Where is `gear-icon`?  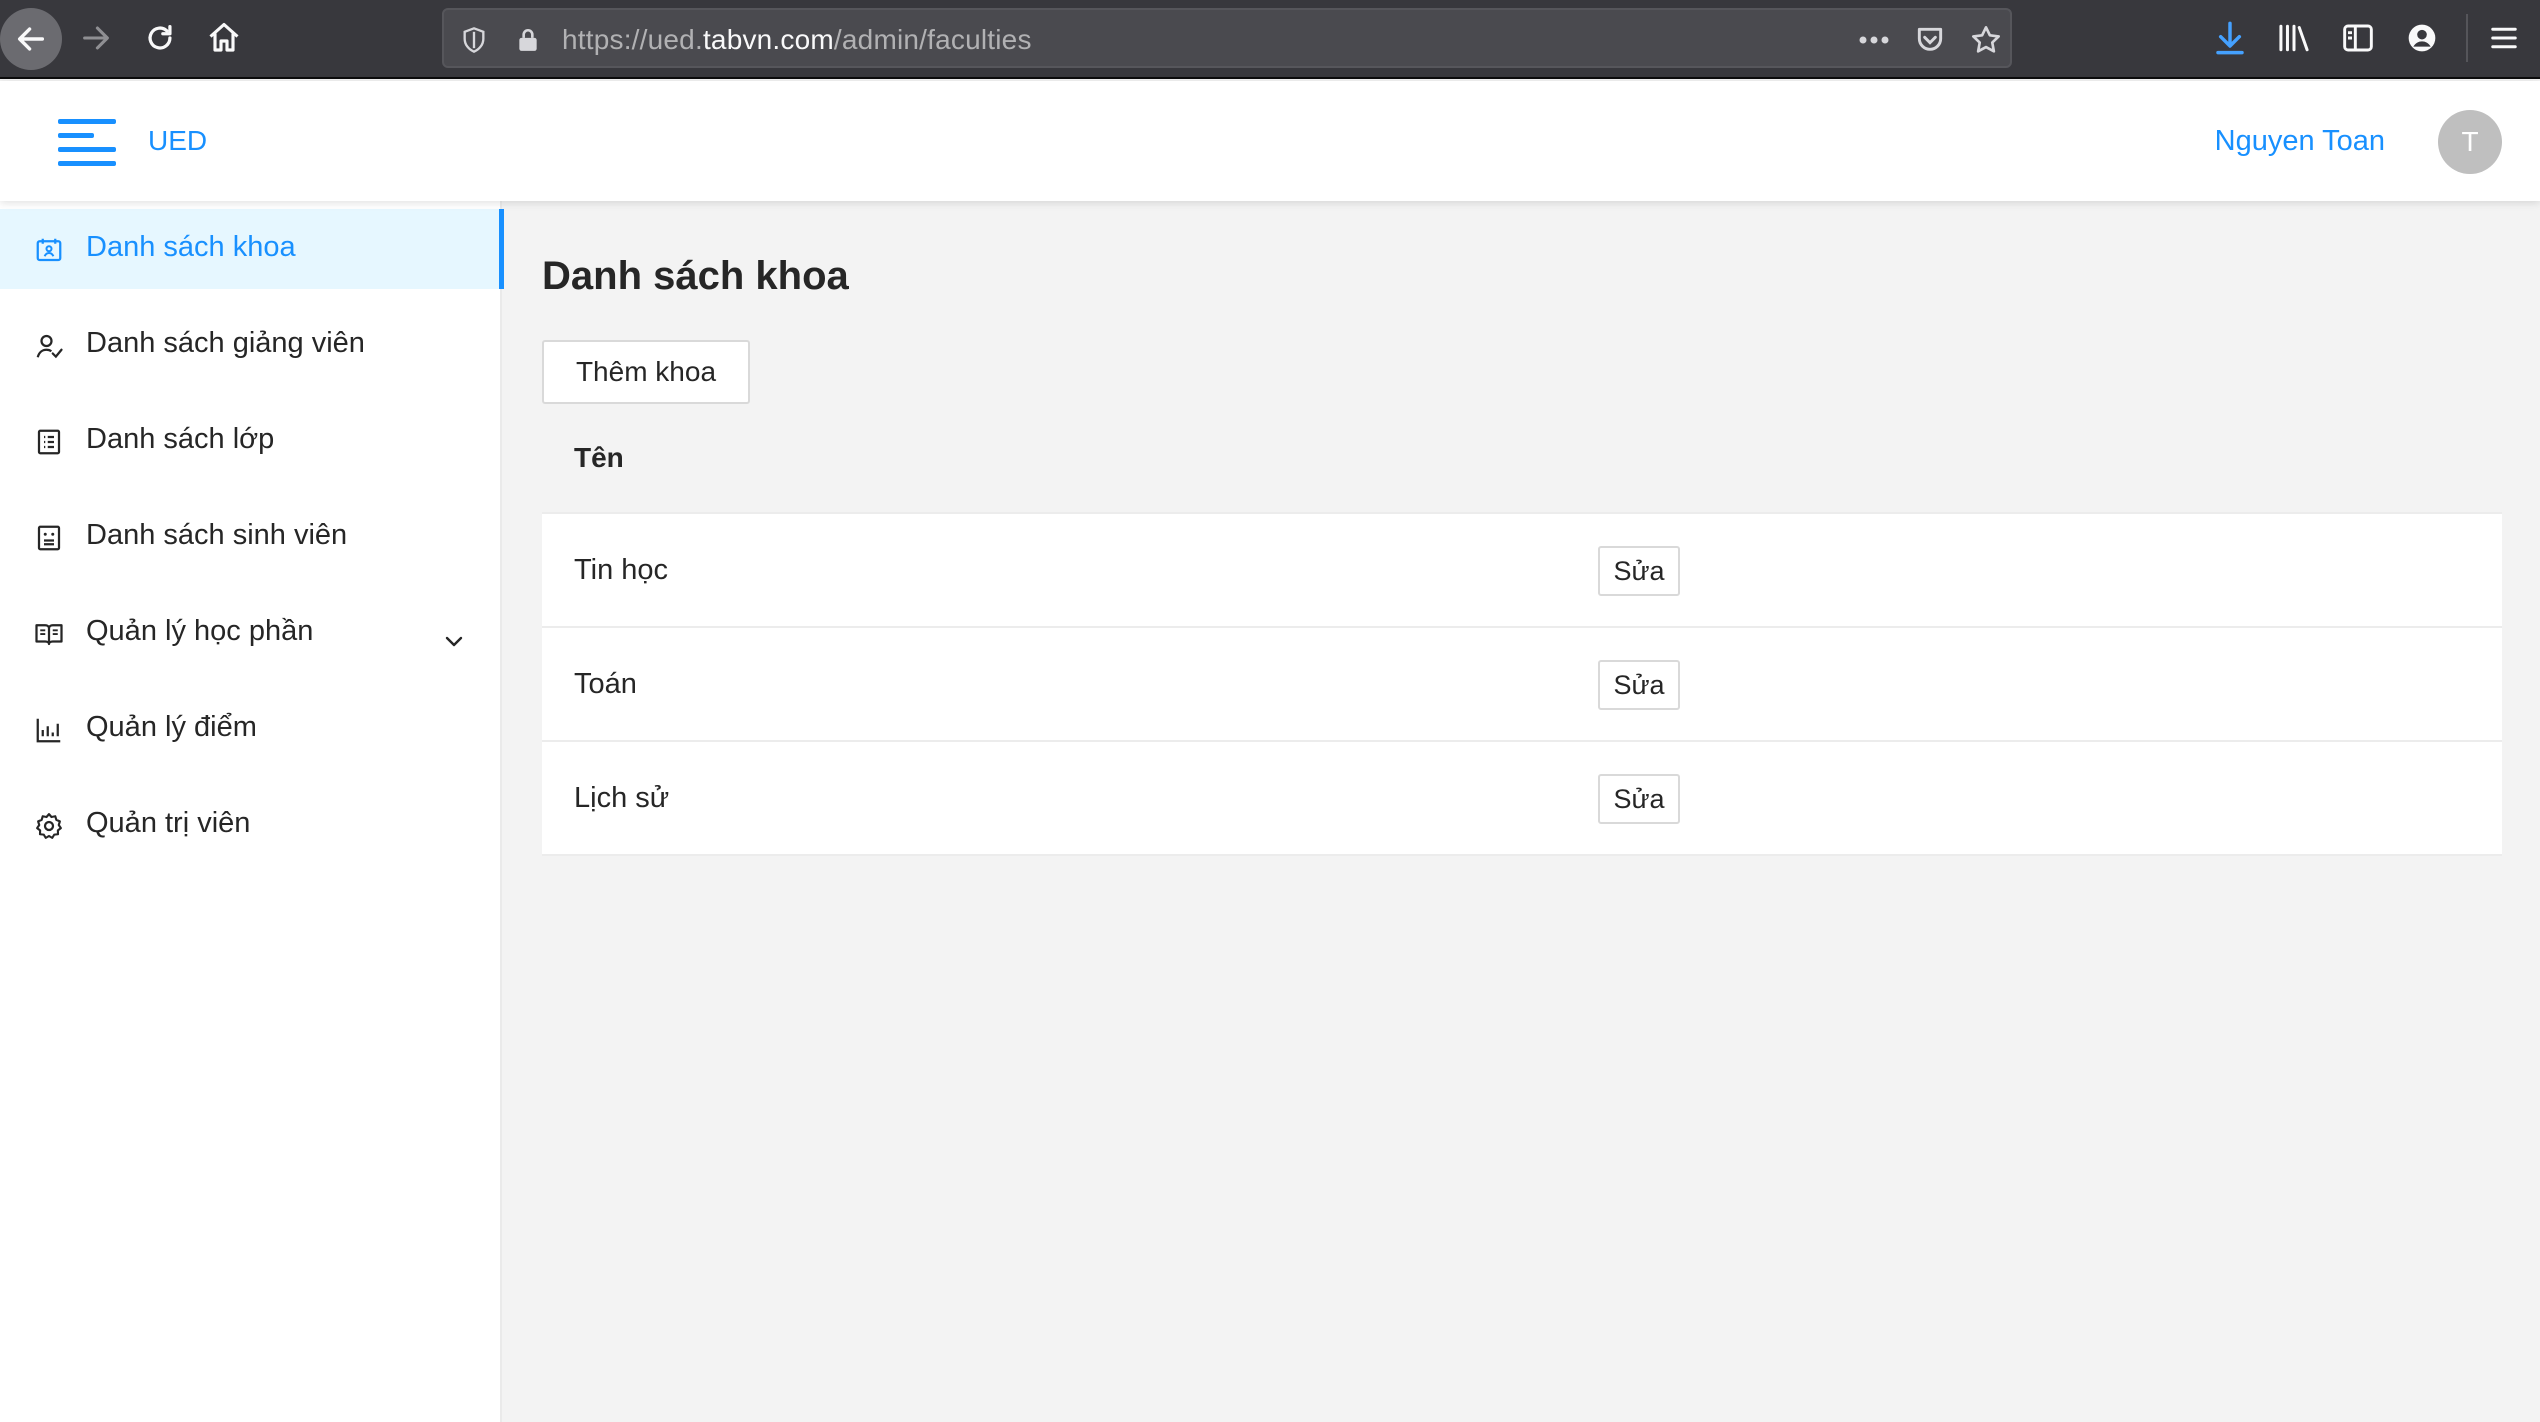
gear-icon is located at coordinates (49, 826).